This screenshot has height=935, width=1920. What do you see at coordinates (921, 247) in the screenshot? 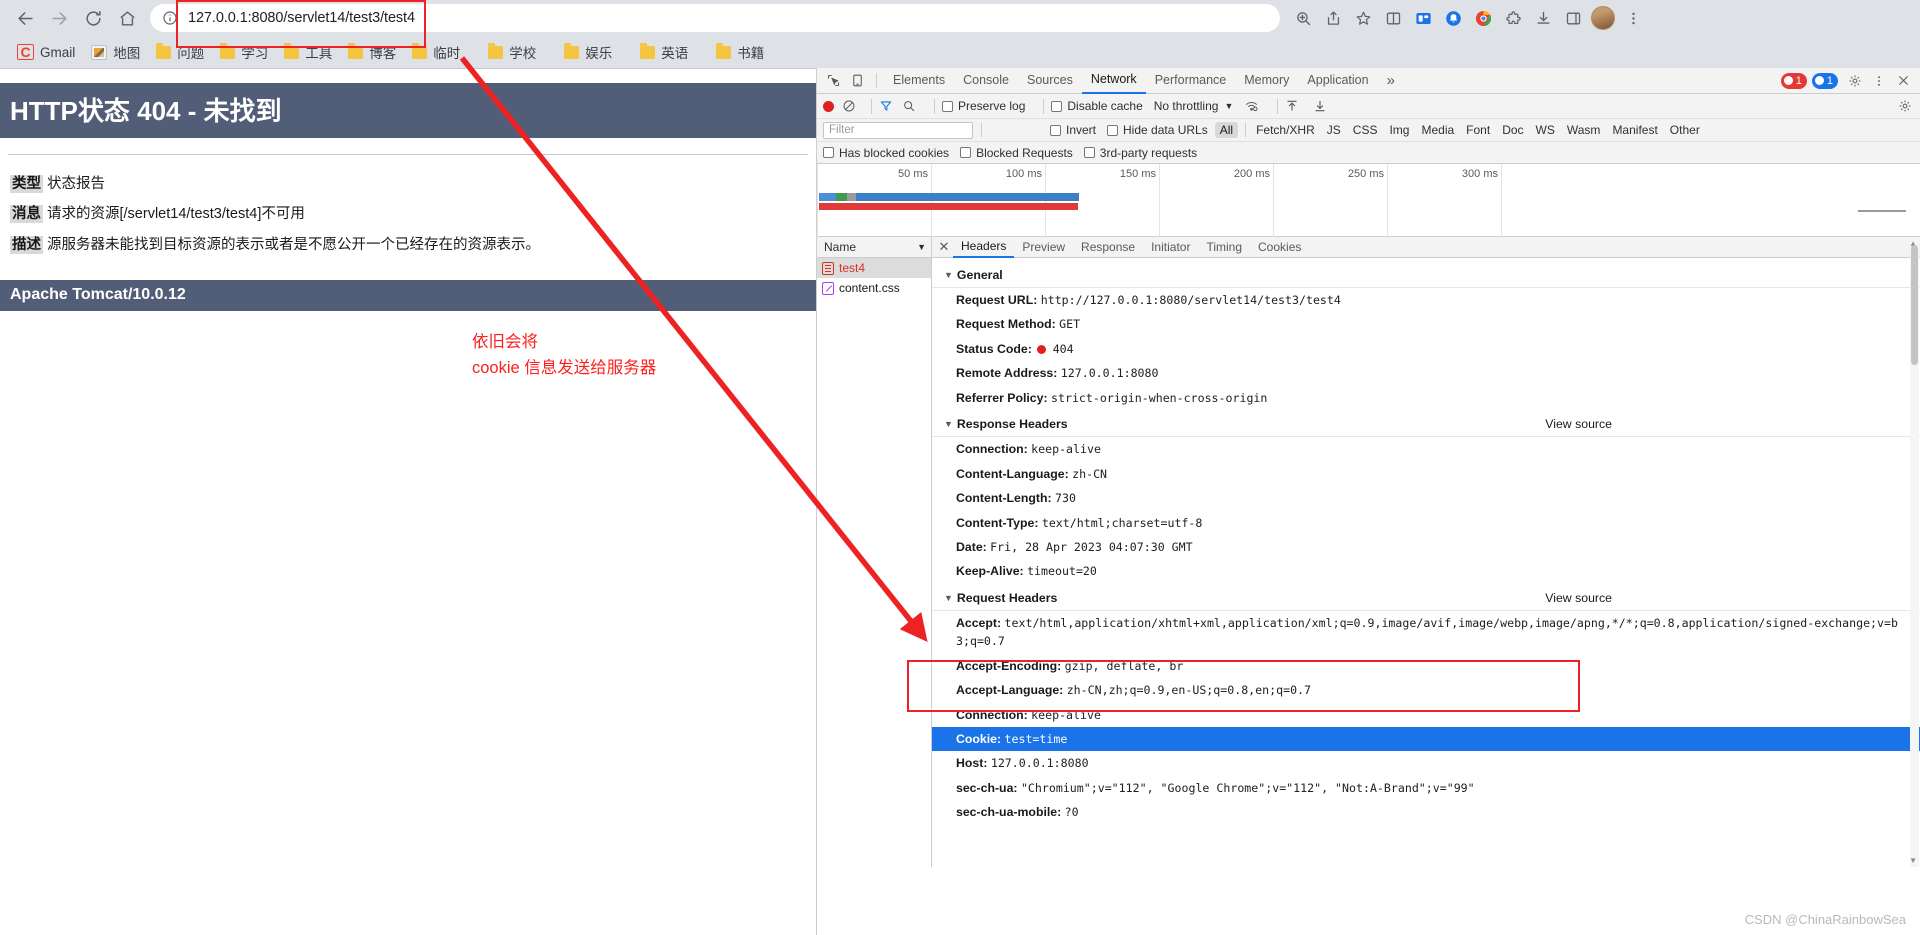
I see `sort-chevron-icon: ▼` at bounding box center [921, 247].